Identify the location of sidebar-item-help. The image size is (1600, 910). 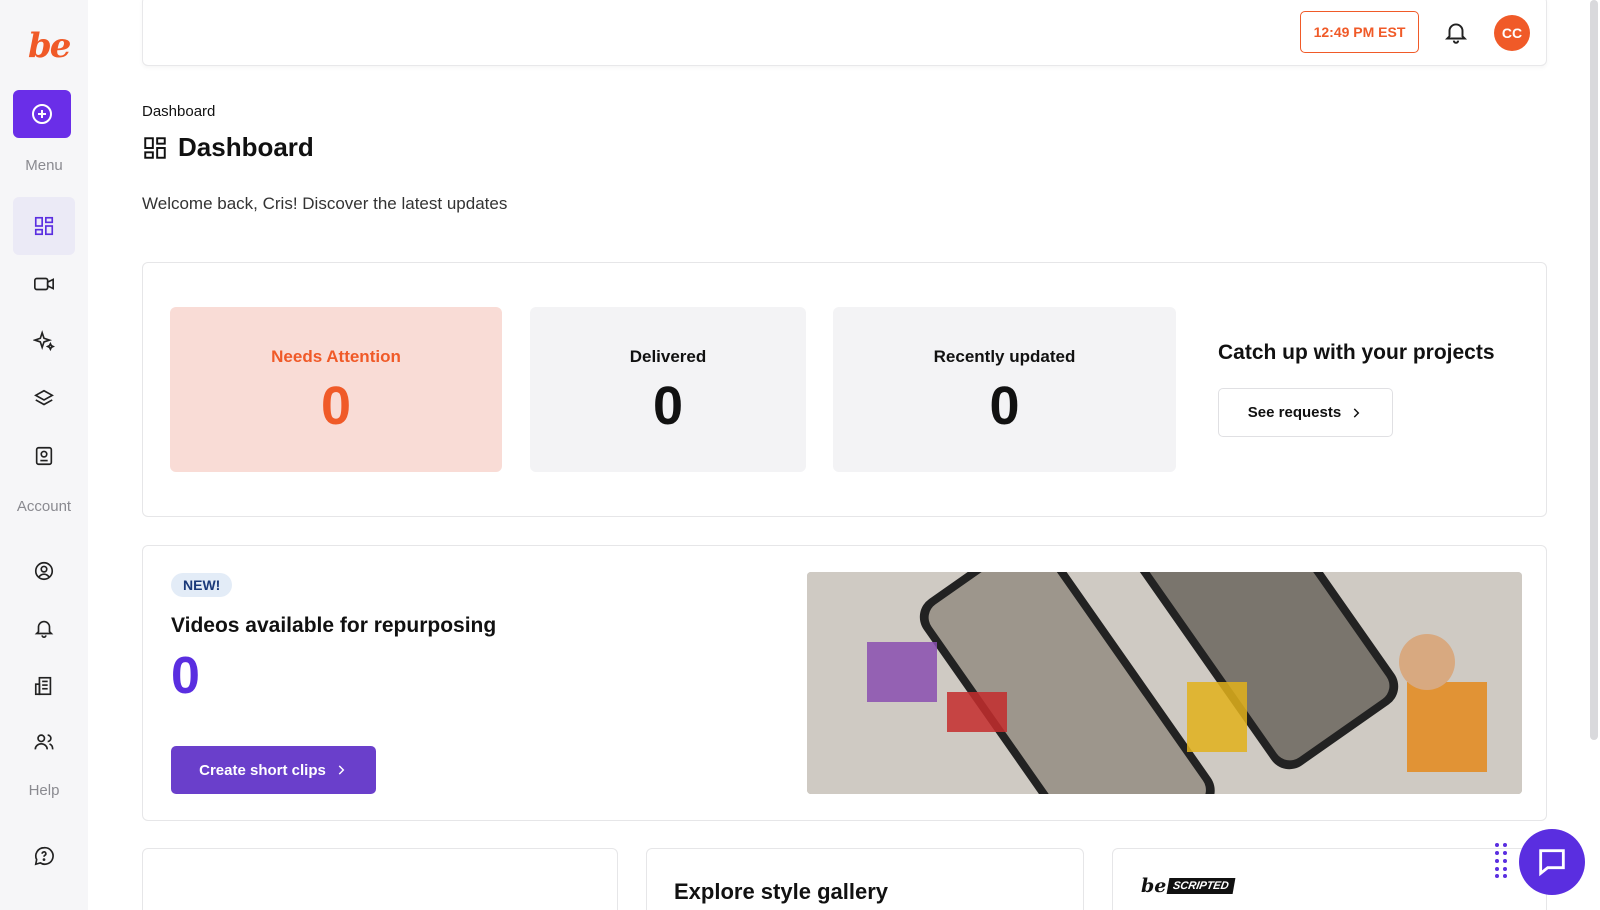
(44, 856).